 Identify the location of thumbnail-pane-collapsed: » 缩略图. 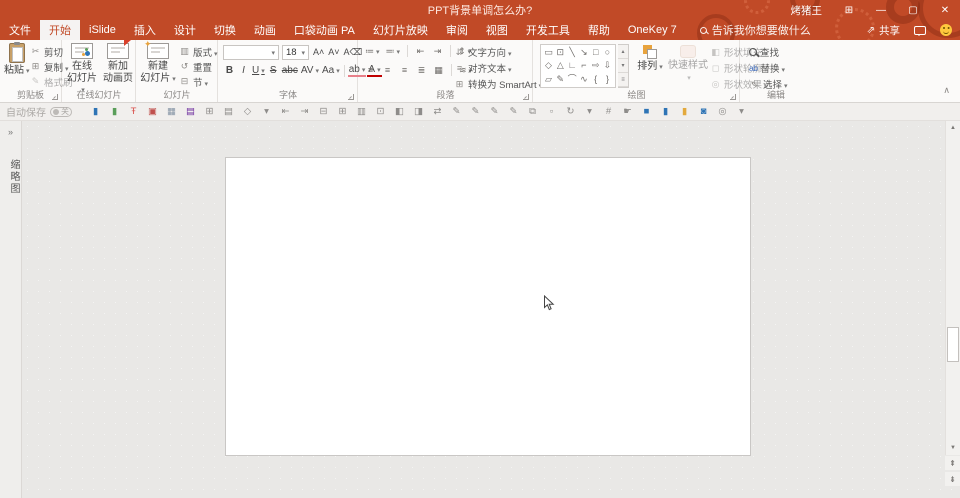
(11, 309).